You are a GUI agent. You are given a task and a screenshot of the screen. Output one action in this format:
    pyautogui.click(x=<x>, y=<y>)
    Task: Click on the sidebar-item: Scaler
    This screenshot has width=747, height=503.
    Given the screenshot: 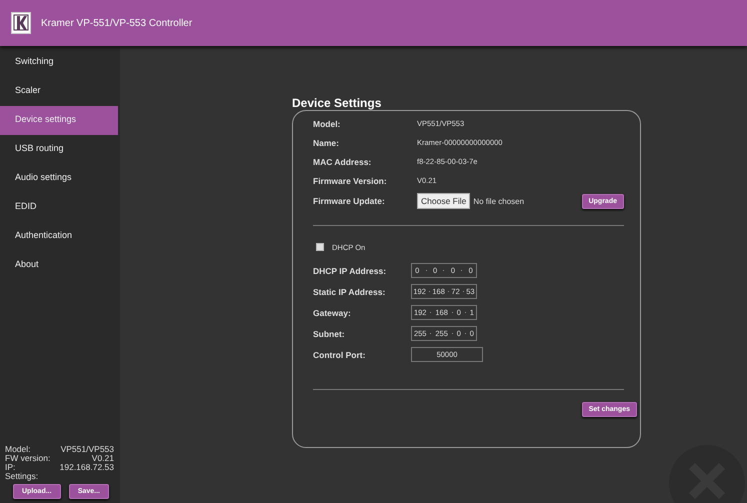 What is the action you would take?
    pyautogui.click(x=59, y=91)
    